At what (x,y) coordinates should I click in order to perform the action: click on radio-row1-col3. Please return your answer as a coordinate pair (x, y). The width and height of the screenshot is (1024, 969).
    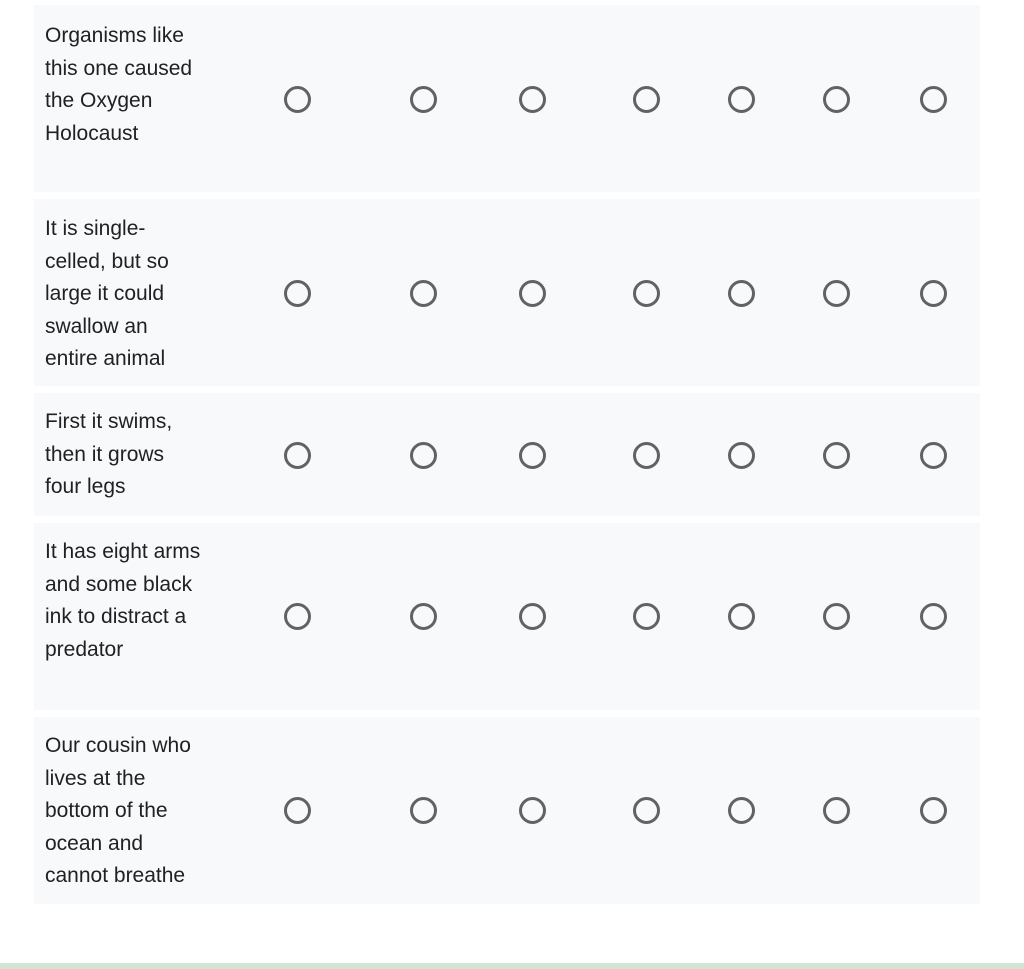
    Looking at the image, I should click on (532, 99).